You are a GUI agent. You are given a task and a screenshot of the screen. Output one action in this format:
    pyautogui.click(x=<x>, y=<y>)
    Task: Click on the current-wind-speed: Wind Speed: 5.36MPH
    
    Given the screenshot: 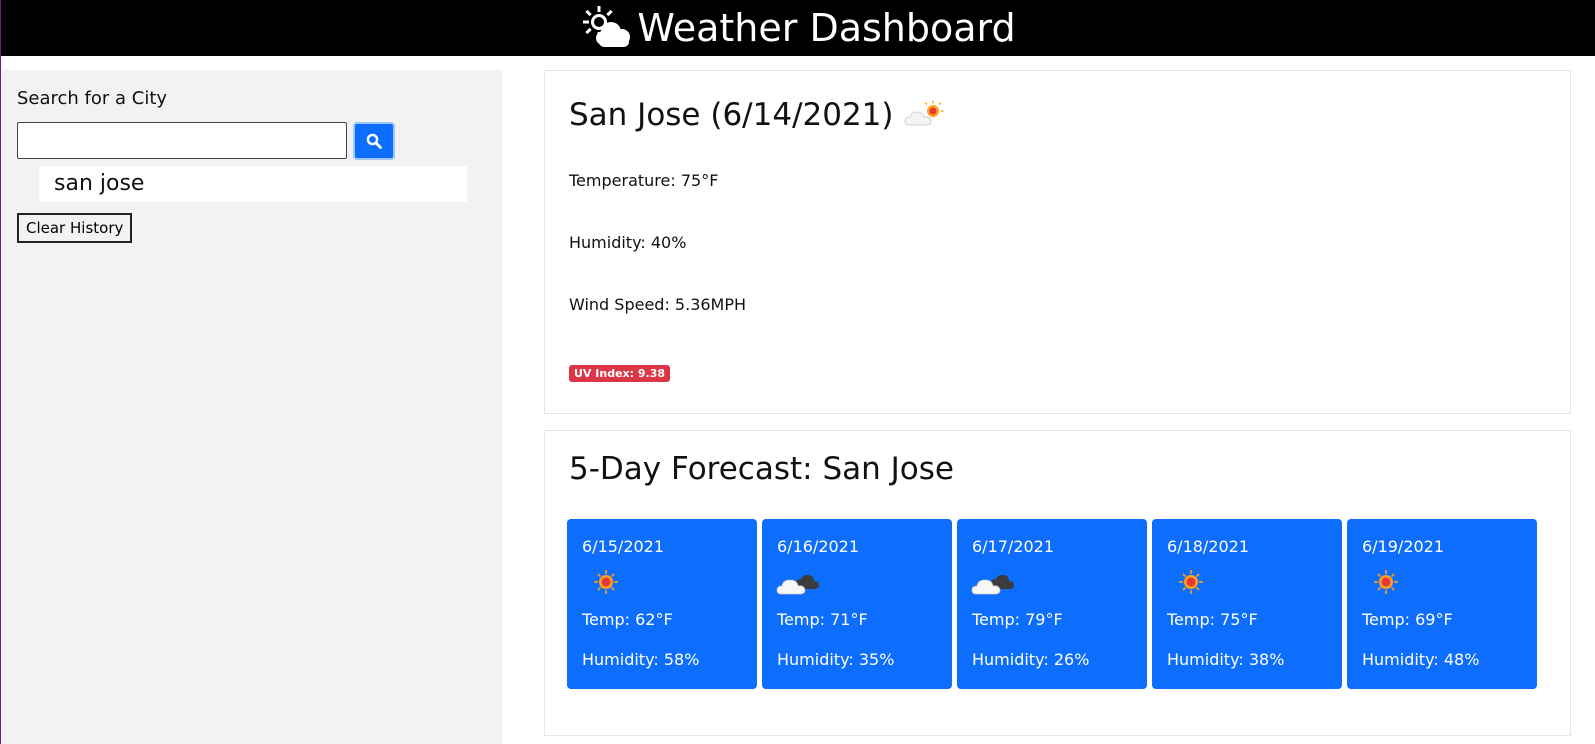 What is the action you would take?
    pyautogui.click(x=658, y=304)
    